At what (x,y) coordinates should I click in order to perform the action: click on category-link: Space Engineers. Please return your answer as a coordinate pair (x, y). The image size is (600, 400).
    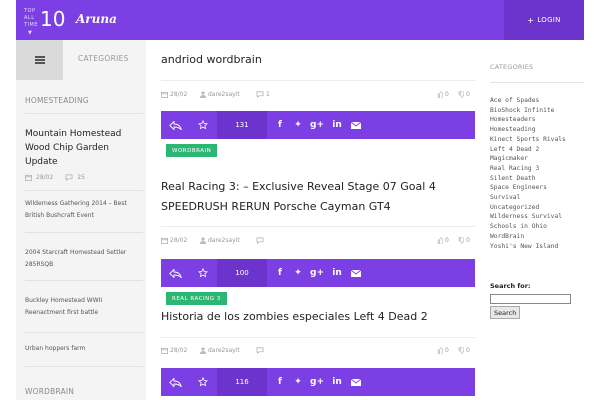
    Looking at the image, I should click on (528, 188).